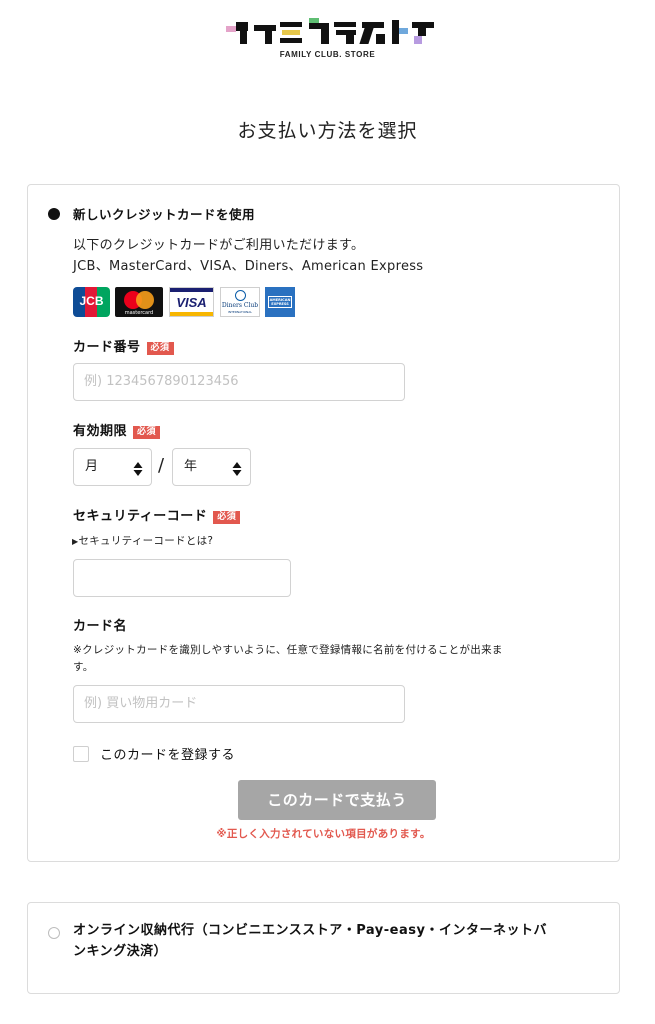  I want to click on security-code-label: セキュリティーコード 必須, so click(157, 517).